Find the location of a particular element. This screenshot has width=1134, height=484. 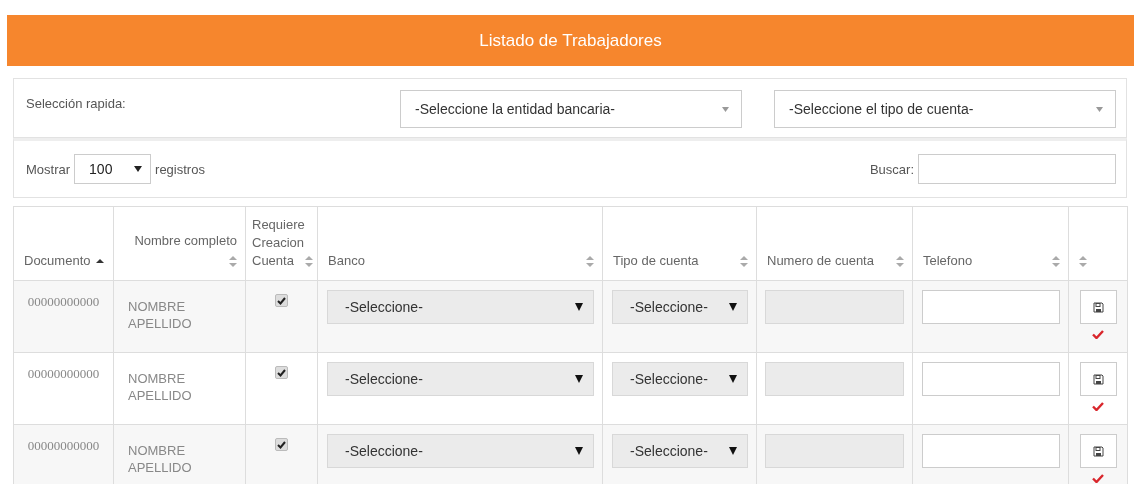

account-type-dropdown: -Seleccione el tipo de cuenta- is located at coordinates (945, 109).